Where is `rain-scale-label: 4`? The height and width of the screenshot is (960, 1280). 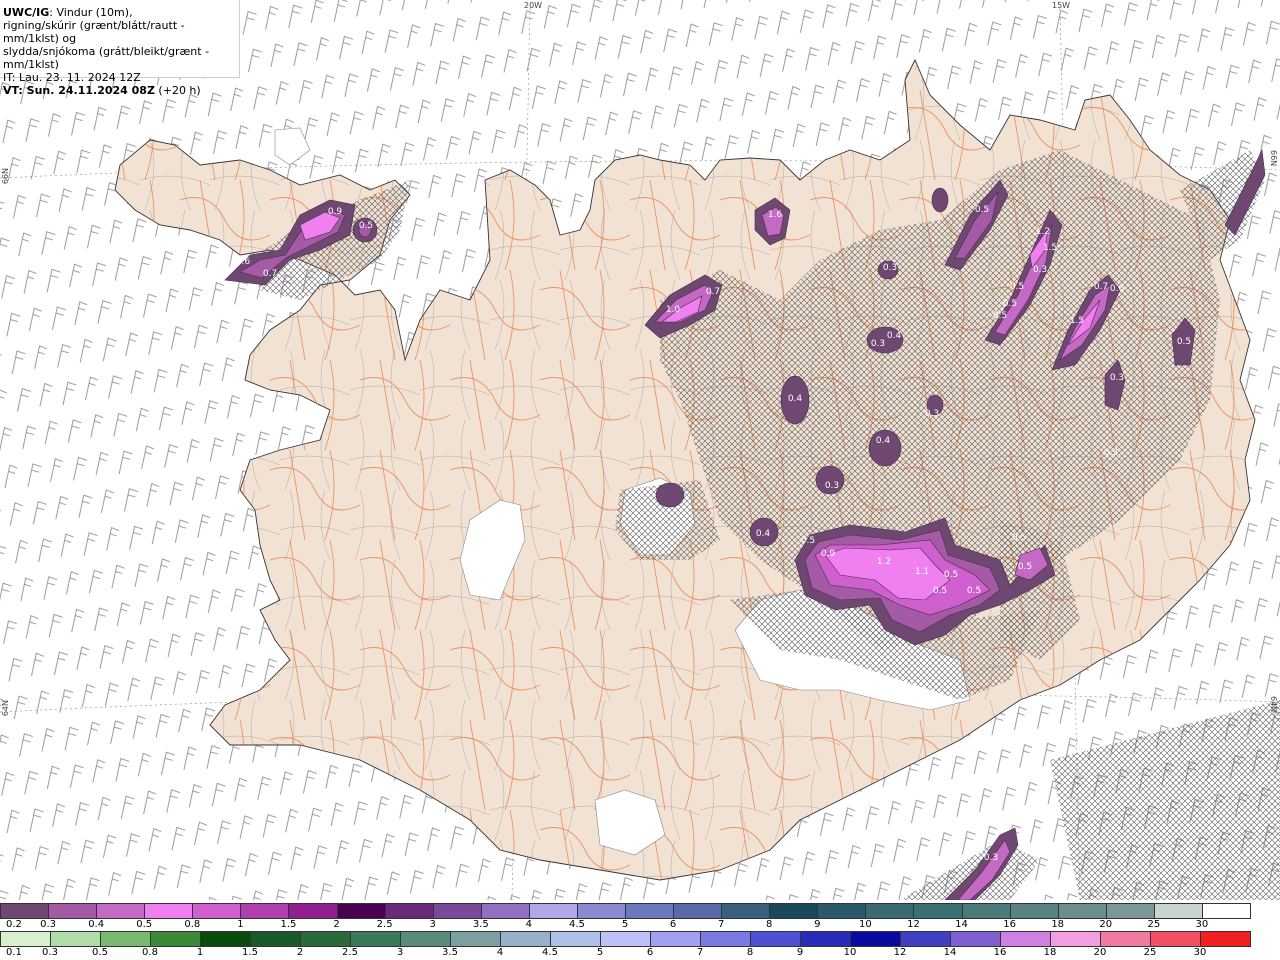
rain-scale-label: 4 is located at coordinates (500, 952).